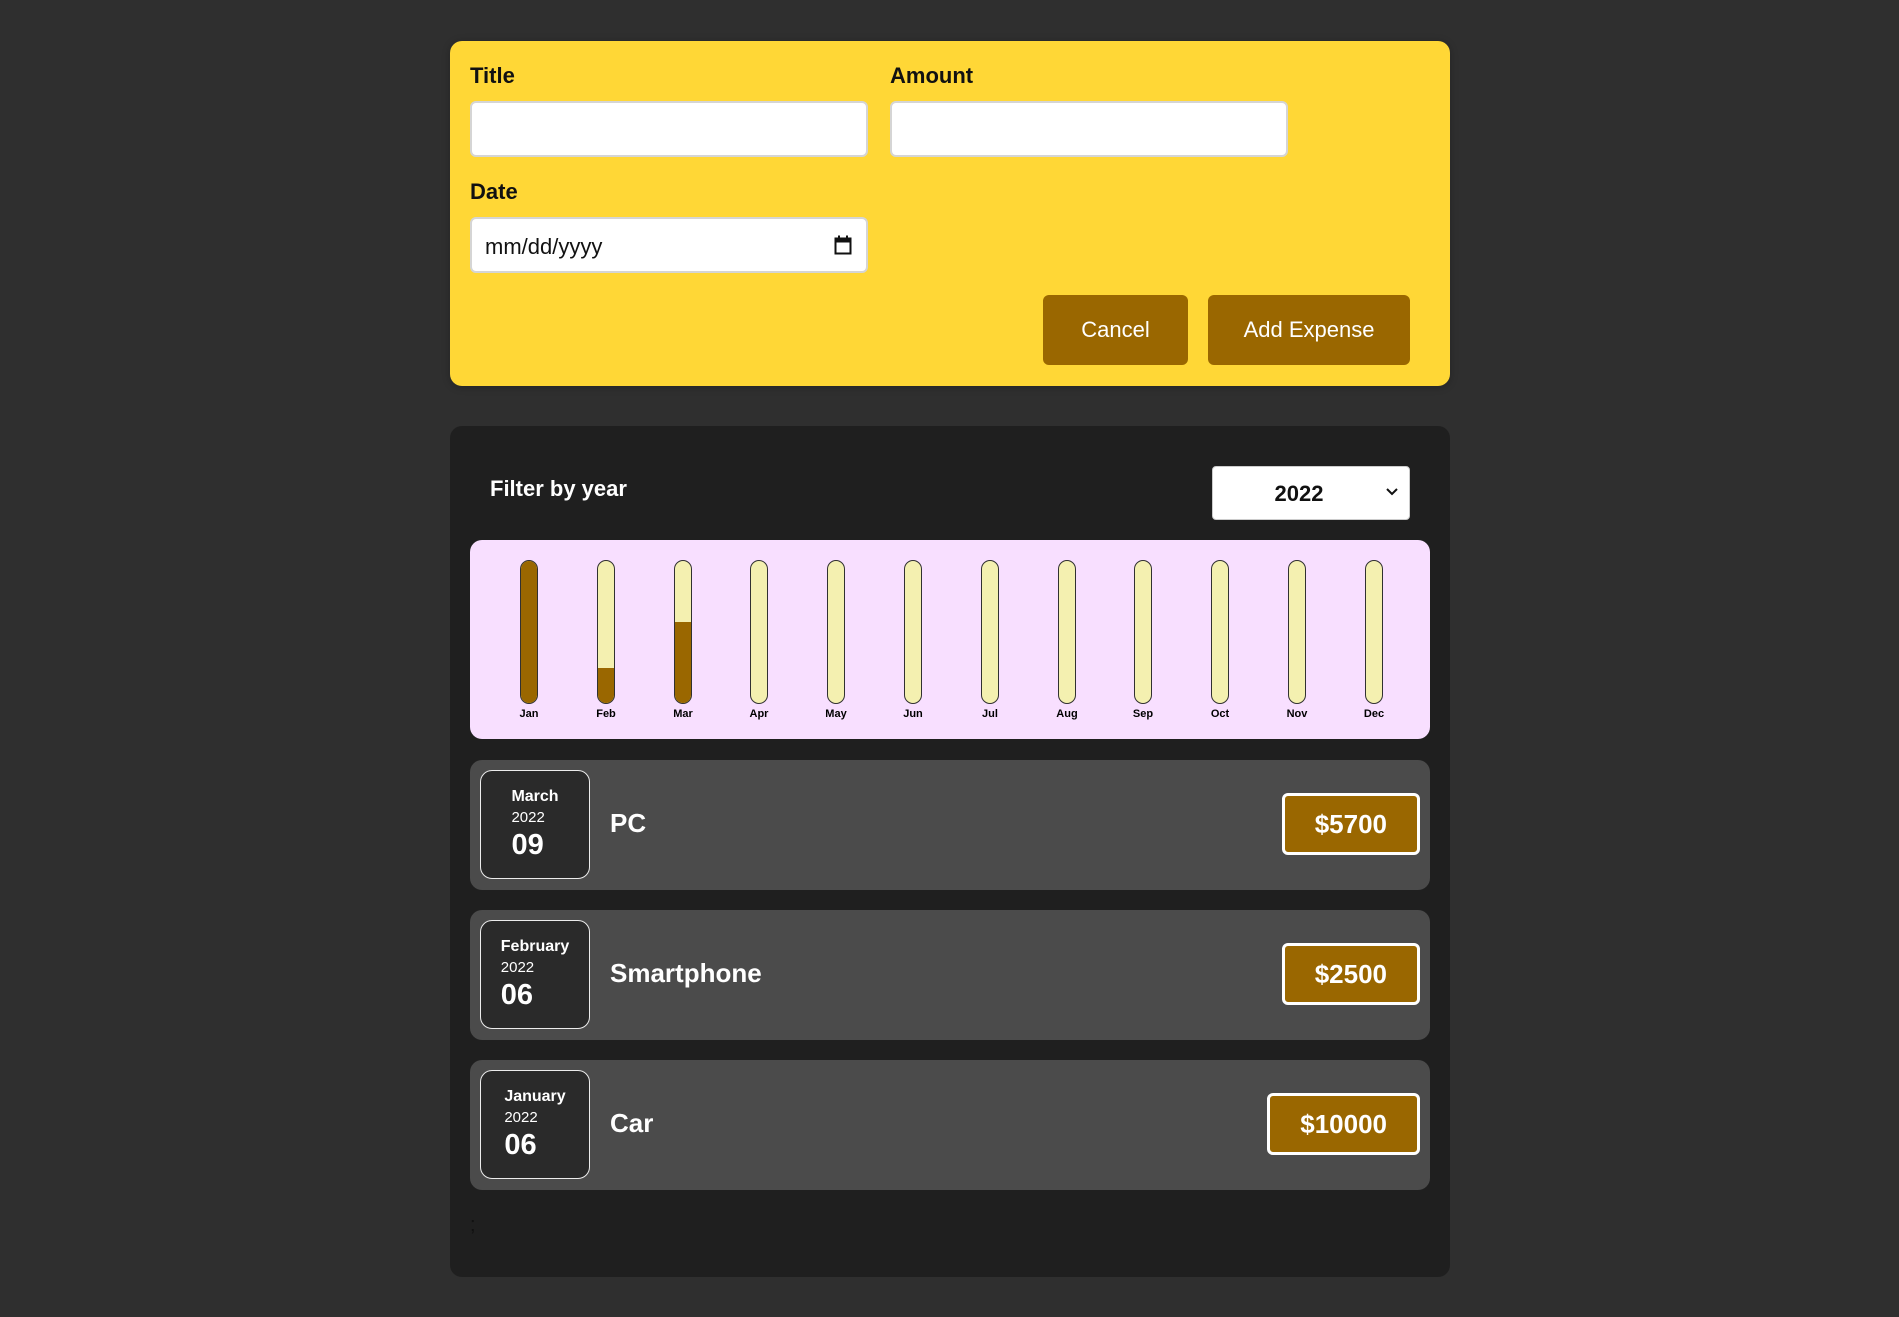 The height and width of the screenshot is (1317, 1899). Describe the element at coordinates (535, 796) in the screenshot. I see `expense-month: March` at that location.